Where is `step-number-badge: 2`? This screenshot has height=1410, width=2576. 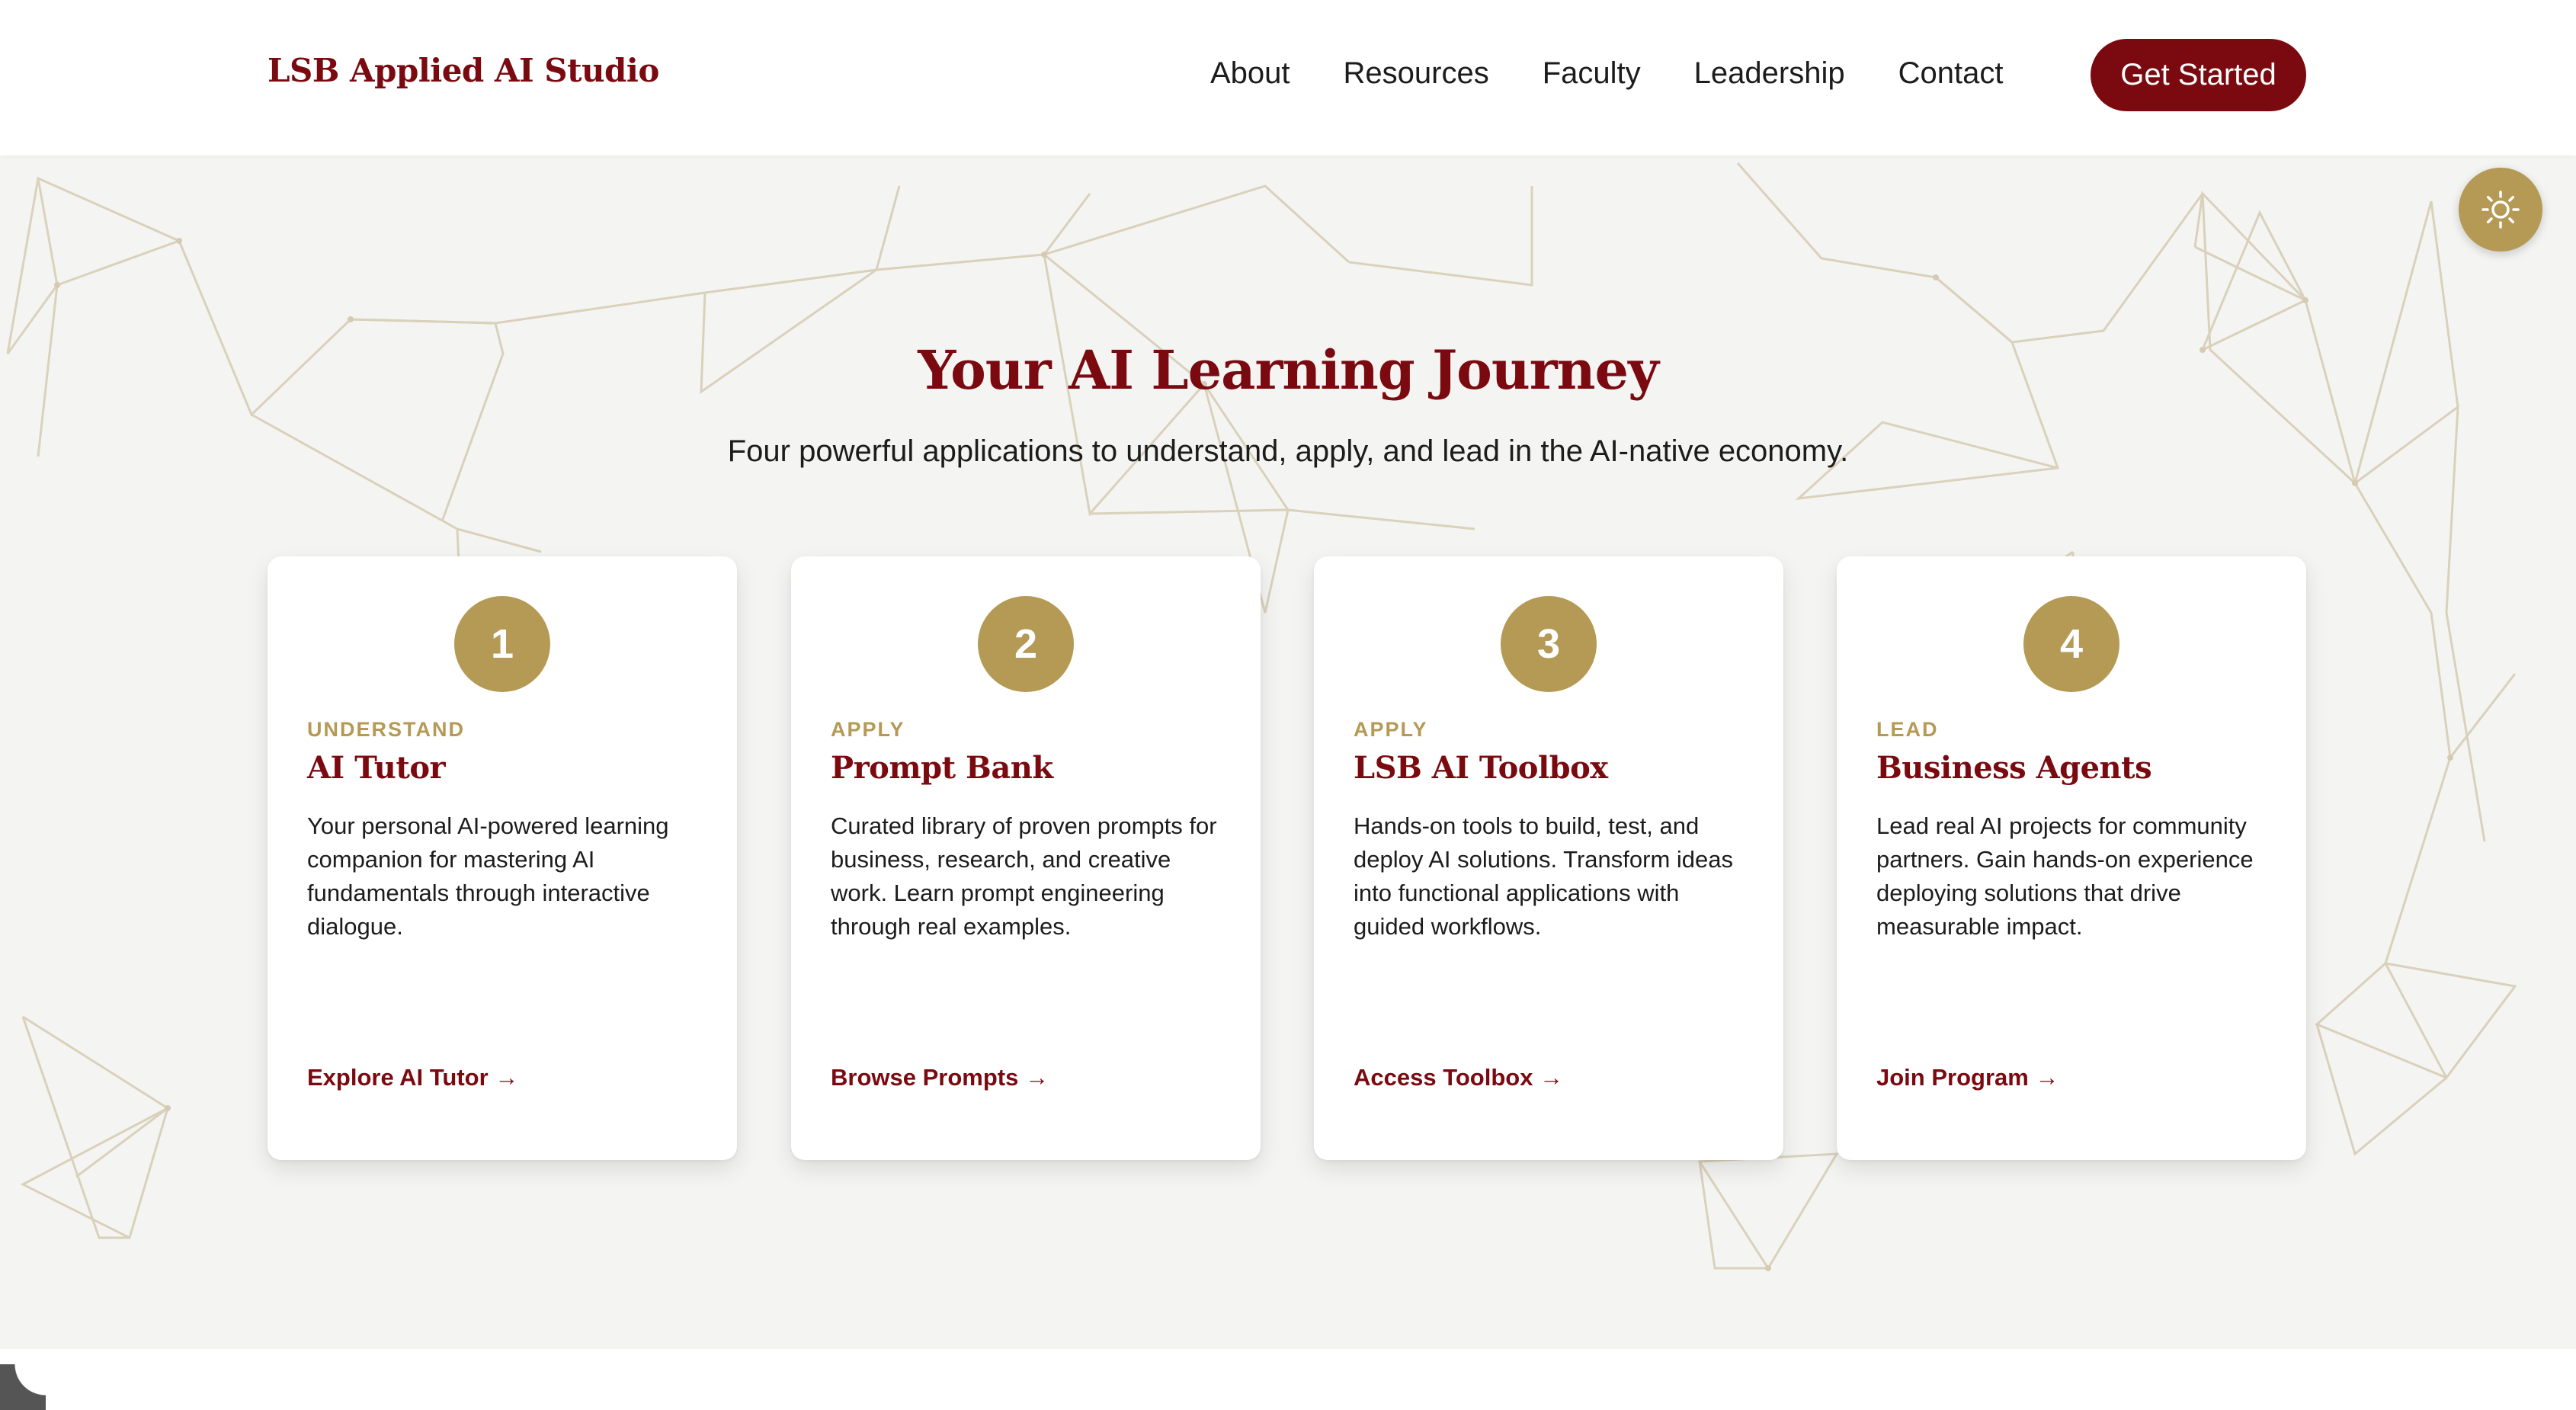
step-number-badge: 2 is located at coordinates (1026, 644).